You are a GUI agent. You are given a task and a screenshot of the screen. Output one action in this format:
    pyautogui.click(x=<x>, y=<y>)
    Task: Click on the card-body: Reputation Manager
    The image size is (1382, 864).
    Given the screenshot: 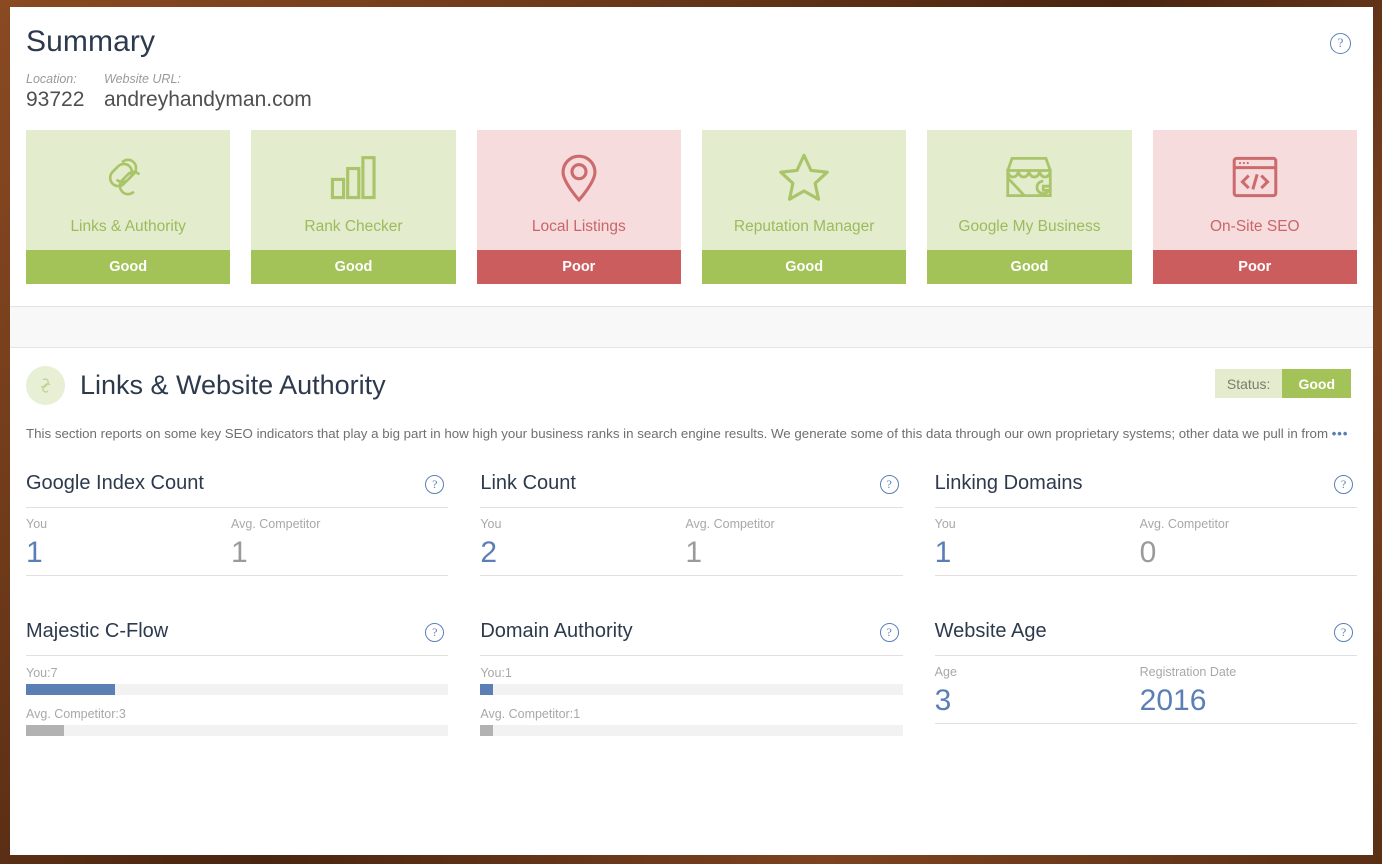 What is the action you would take?
    pyautogui.click(x=804, y=190)
    